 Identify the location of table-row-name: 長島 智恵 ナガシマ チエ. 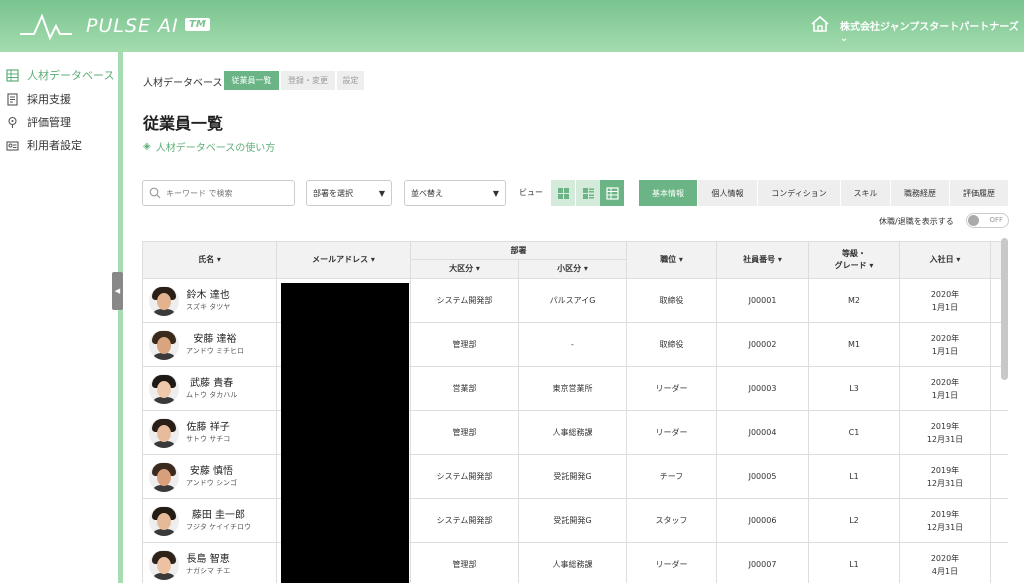
(209, 562).